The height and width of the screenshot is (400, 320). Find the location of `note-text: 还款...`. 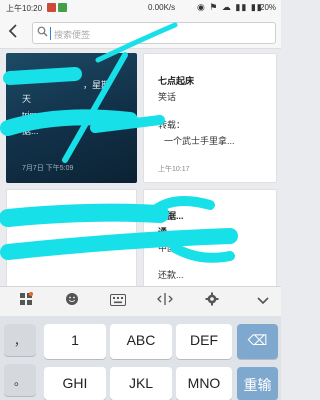

note-text: 还款... is located at coordinates (171, 275).